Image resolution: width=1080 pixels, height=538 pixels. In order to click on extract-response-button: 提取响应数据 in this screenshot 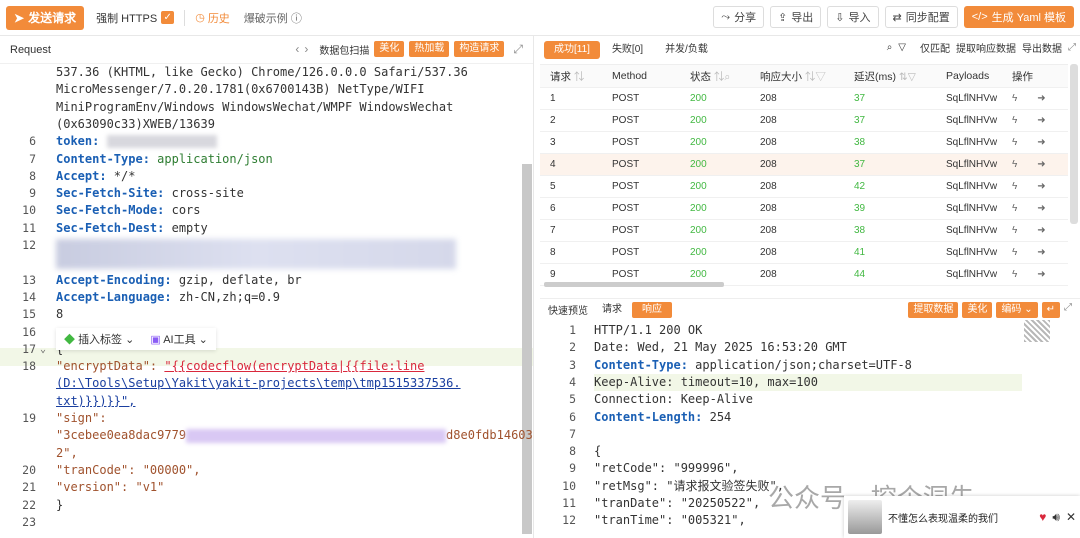, I will do `click(986, 47)`.